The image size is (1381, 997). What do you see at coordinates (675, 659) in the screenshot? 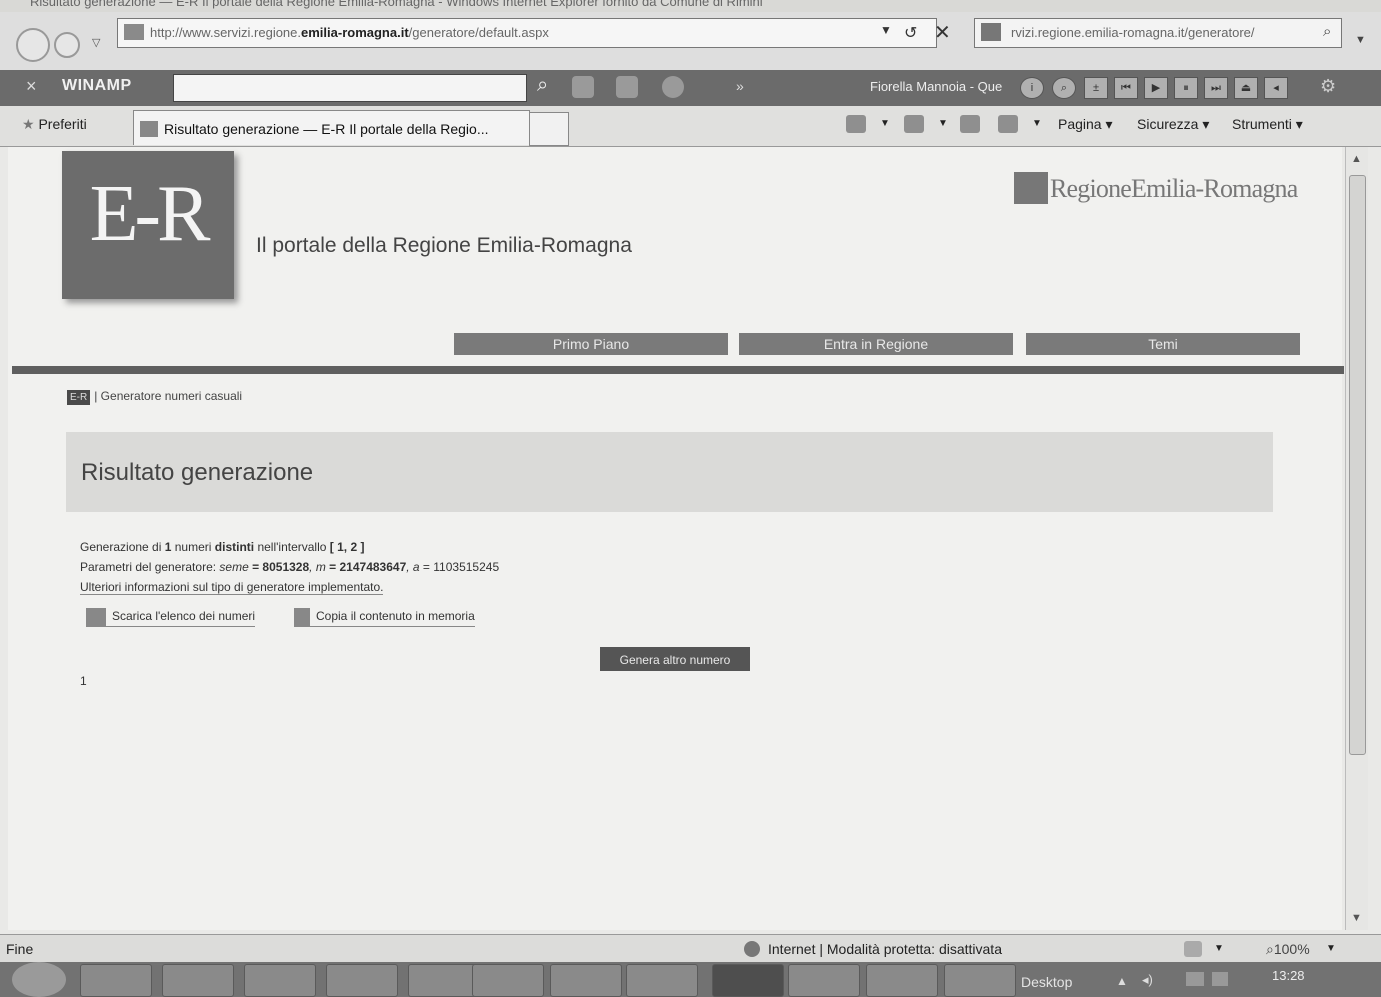
I see `generate-another-button: Genera altro numero` at bounding box center [675, 659].